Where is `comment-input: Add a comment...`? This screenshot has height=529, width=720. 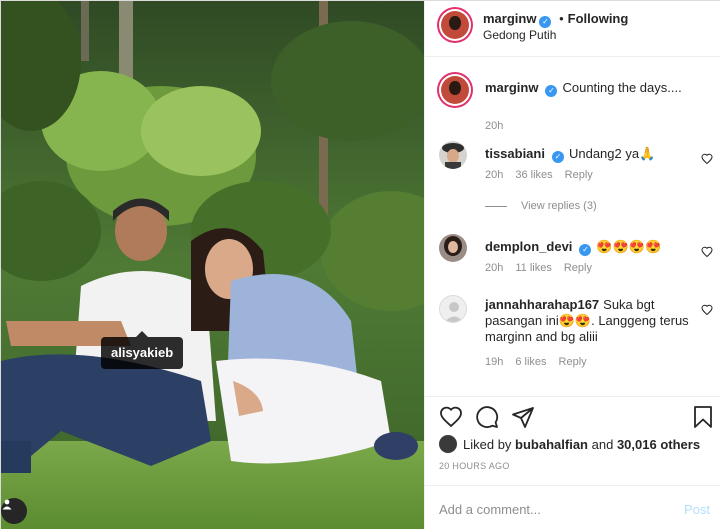 comment-input: Add a comment... is located at coordinates (490, 509).